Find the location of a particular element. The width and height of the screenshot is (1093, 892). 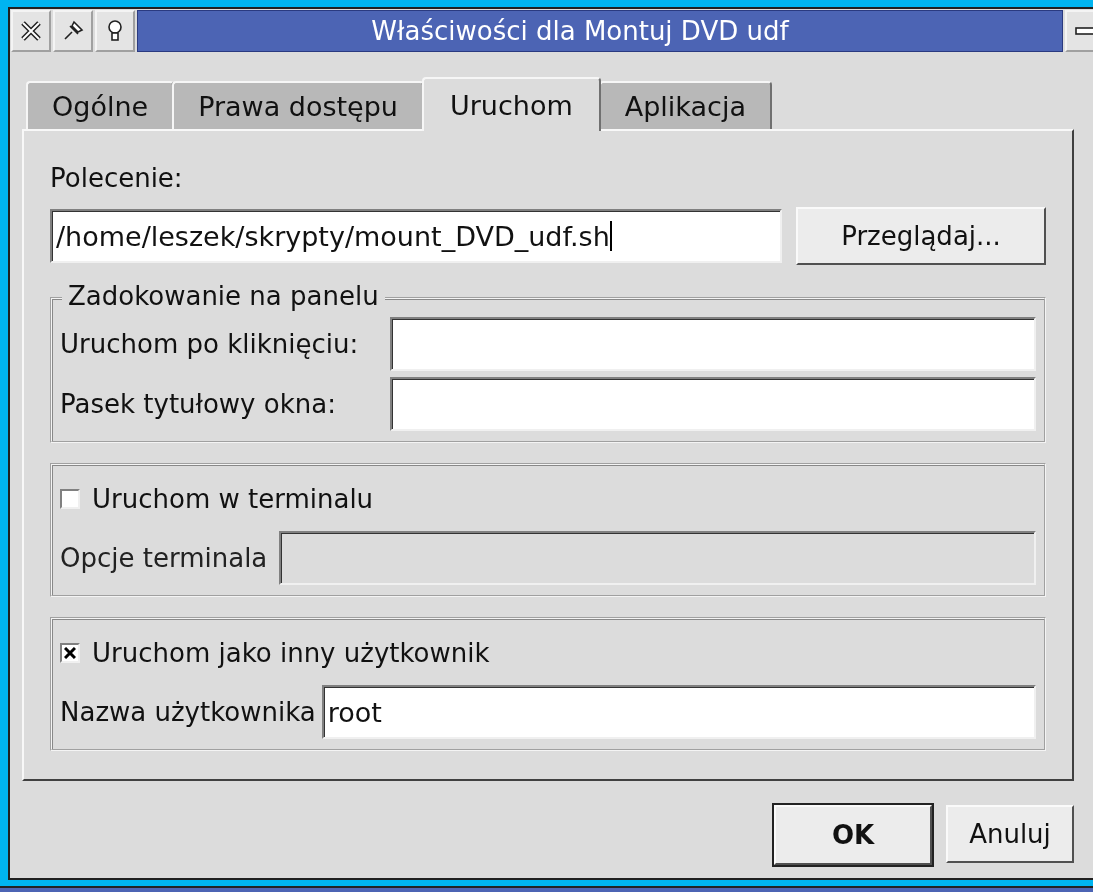

shade-button is located at coordinates (1079, 31).